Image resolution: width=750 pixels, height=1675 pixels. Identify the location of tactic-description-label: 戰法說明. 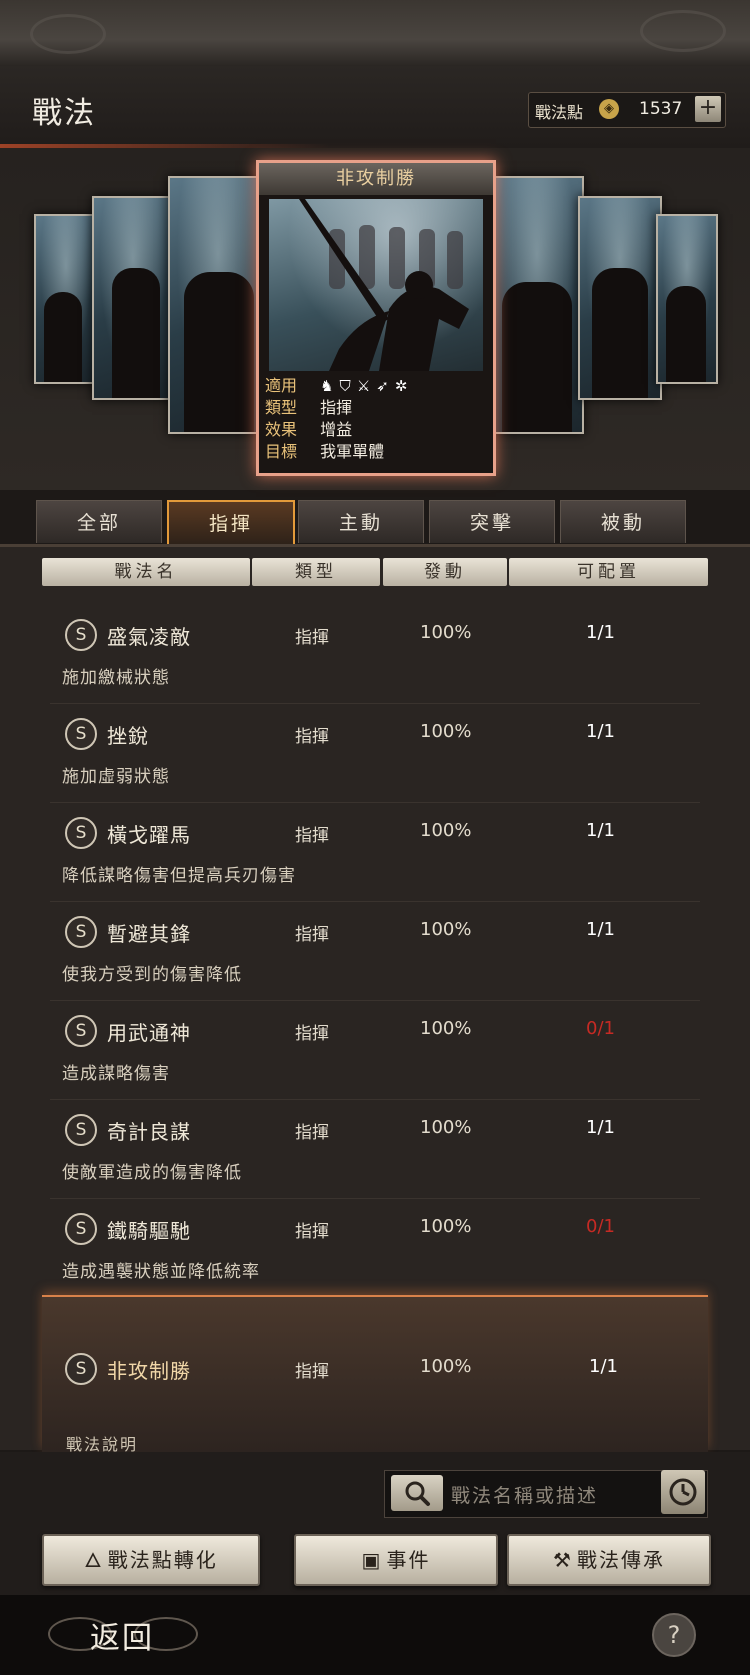
(102, 1443).